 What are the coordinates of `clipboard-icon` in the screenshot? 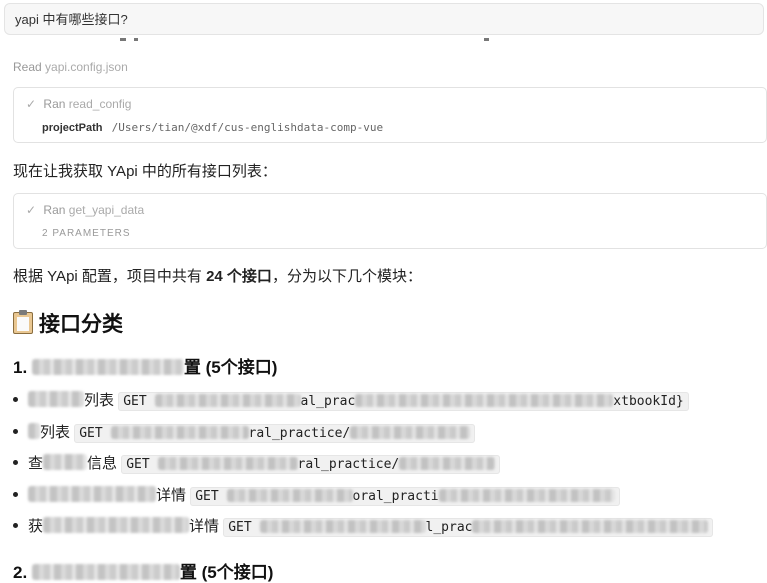 It's located at (23, 322).